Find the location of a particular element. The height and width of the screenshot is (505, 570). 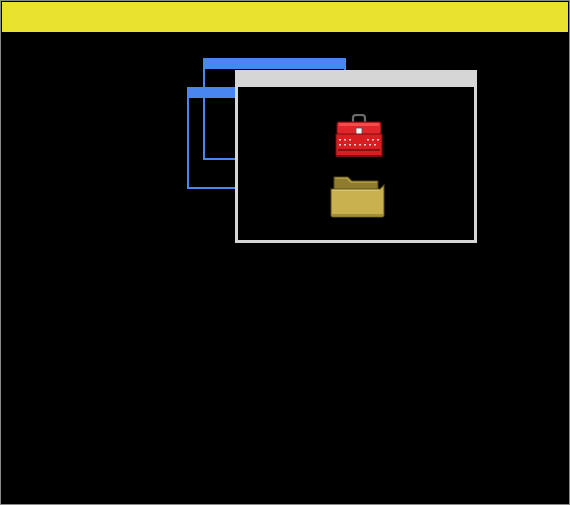

toolbox-icon is located at coordinates (359, 136).